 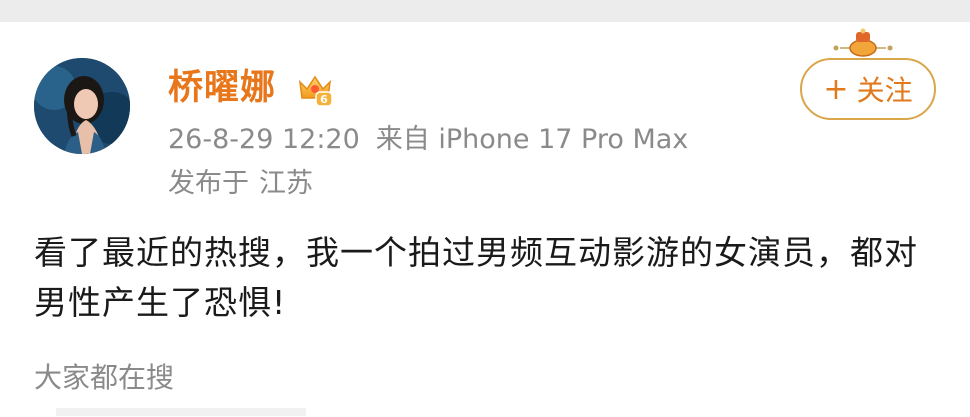 What do you see at coordinates (315, 90) in the screenshot?
I see `vip-crown-icon: 6` at bounding box center [315, 90].